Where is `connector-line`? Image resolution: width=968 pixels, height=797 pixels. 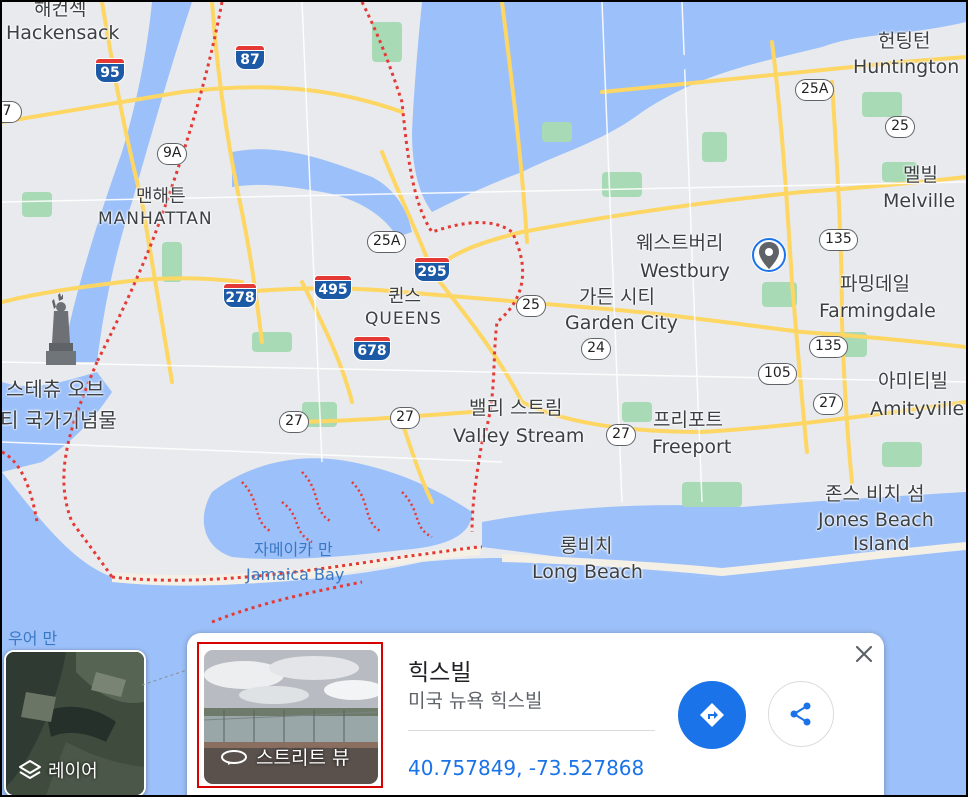
connector-line is located at coordinates (166, 677).